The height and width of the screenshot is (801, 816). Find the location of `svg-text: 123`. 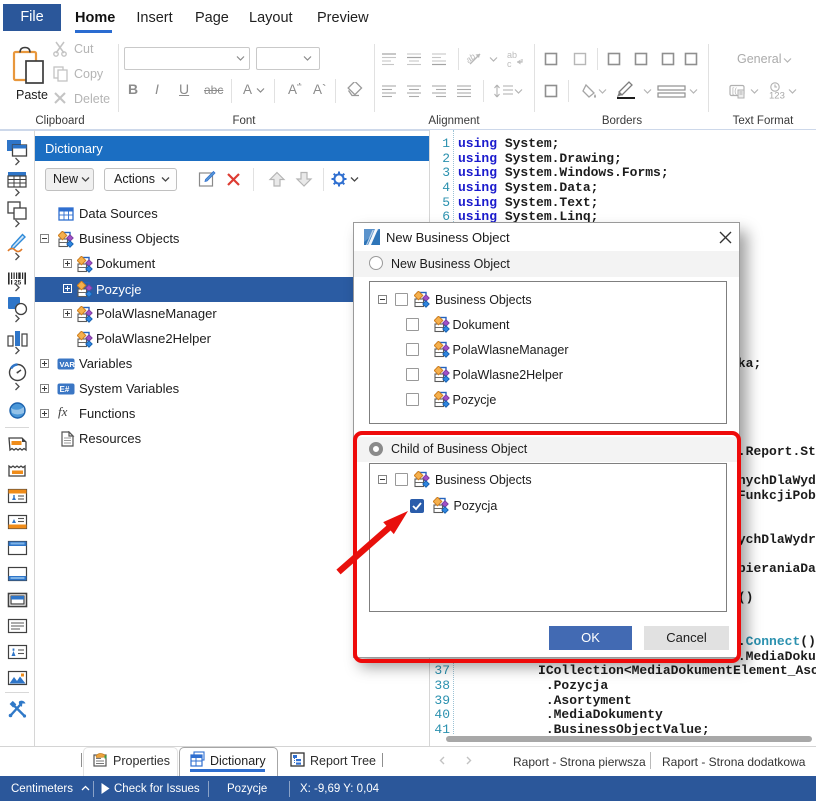

svg-text: 123 is located at coordinates (777, 96).